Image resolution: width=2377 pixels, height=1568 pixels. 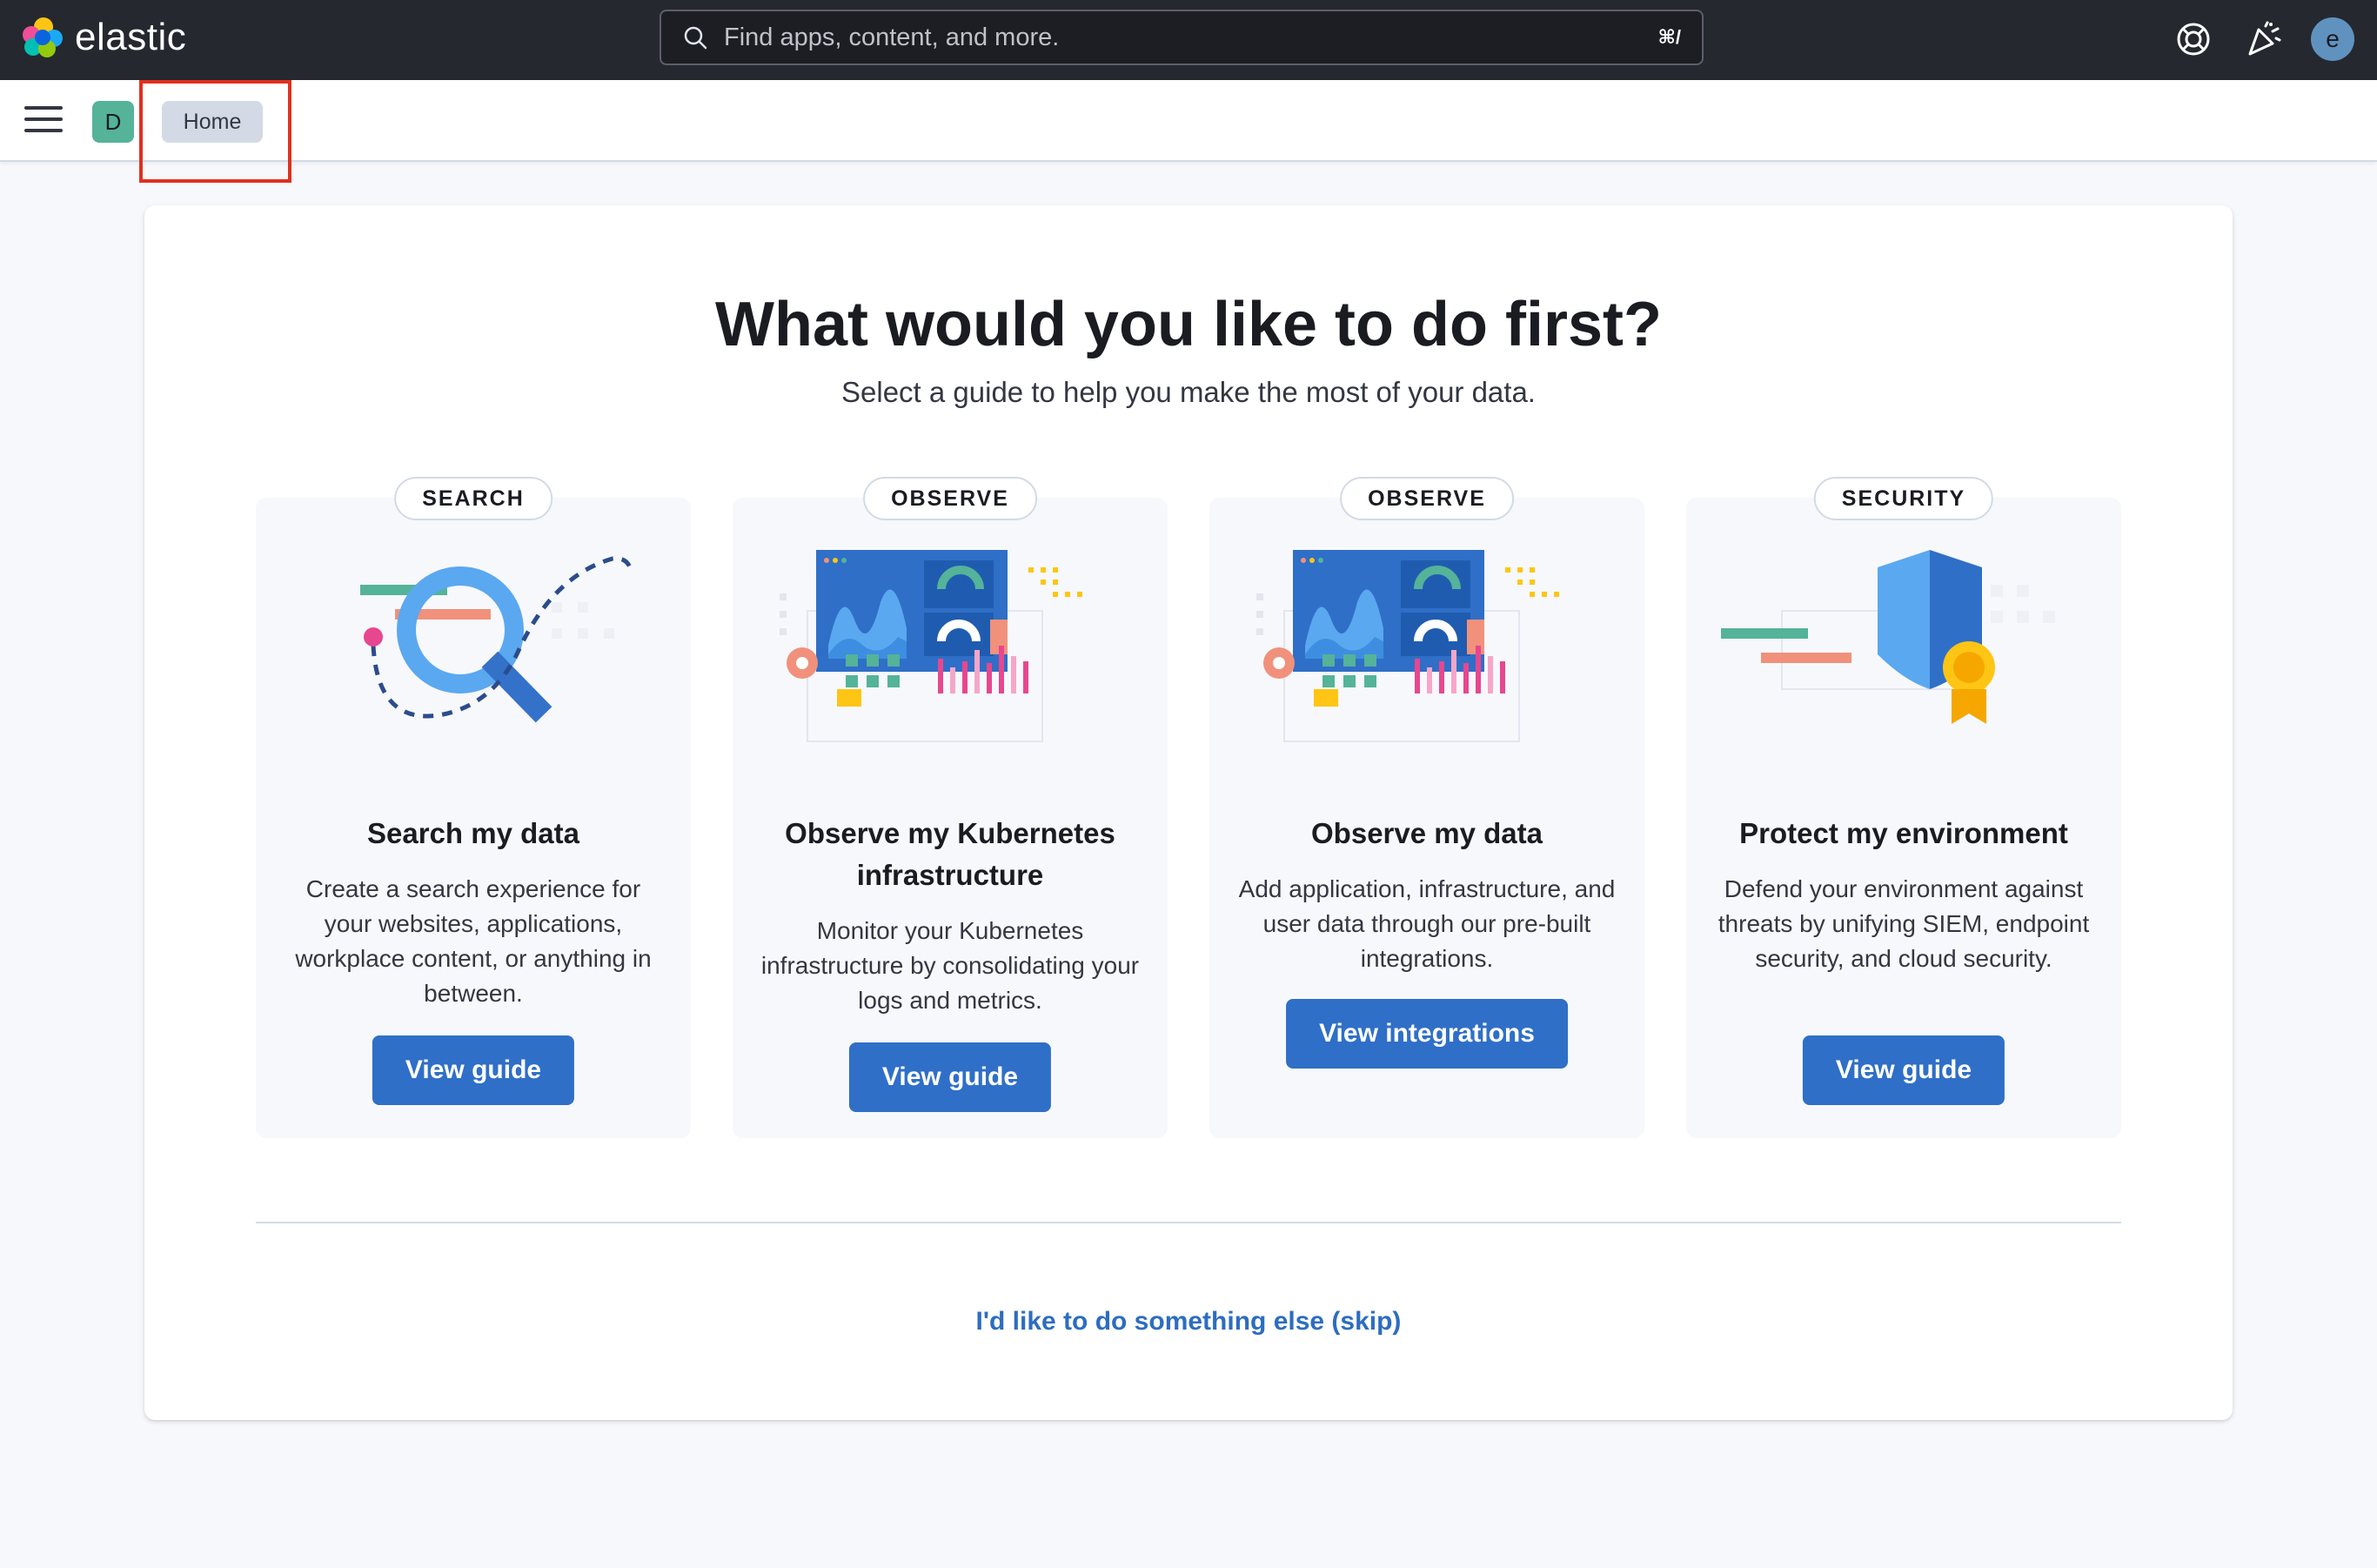 I want to click on view-guide-search-button: View guide, so click(x=473, y=1070).